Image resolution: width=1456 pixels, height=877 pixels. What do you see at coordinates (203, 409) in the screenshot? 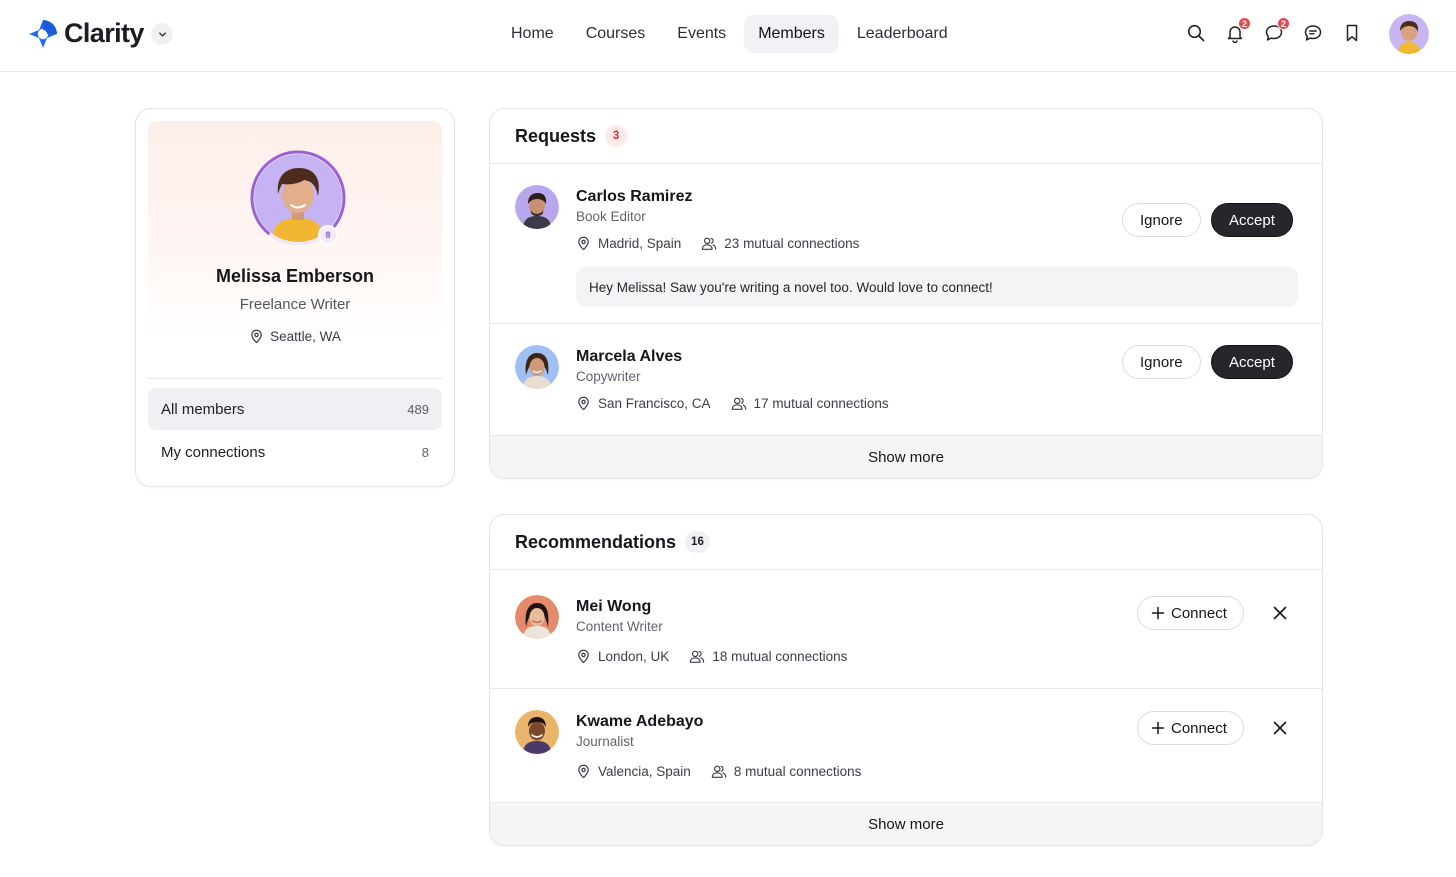
I see `all-members-label: All members` at bounding box center [203, 409].